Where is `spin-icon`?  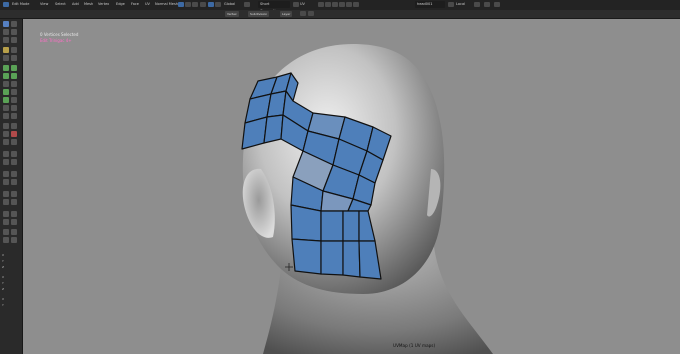 spin-icon is located at coordinates (14, 84).